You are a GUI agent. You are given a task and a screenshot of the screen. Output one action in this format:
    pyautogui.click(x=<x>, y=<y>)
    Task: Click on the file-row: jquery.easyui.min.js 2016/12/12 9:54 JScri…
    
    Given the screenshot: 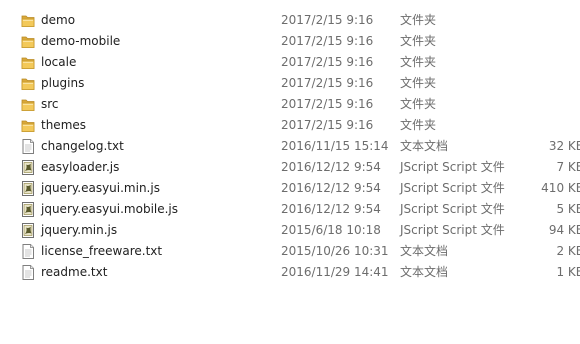 What is the action you would take?
    pyautogui.click(x=290, y=188)
    